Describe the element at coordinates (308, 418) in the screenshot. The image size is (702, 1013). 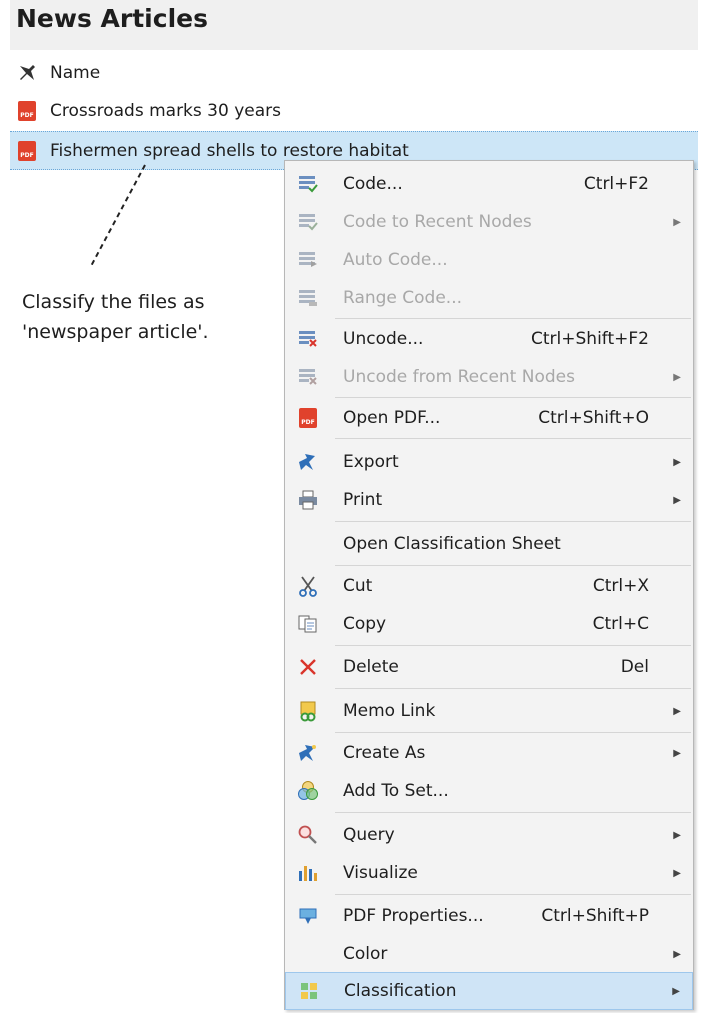
I see `pdf-icon` at that location.